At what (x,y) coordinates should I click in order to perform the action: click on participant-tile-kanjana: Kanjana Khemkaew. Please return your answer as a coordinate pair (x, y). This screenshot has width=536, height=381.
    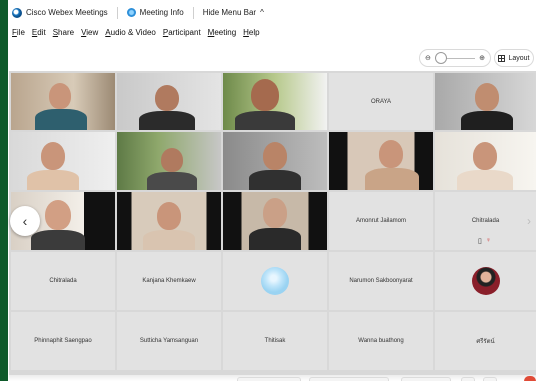
    Looking at the image, I should click on (169, 281).